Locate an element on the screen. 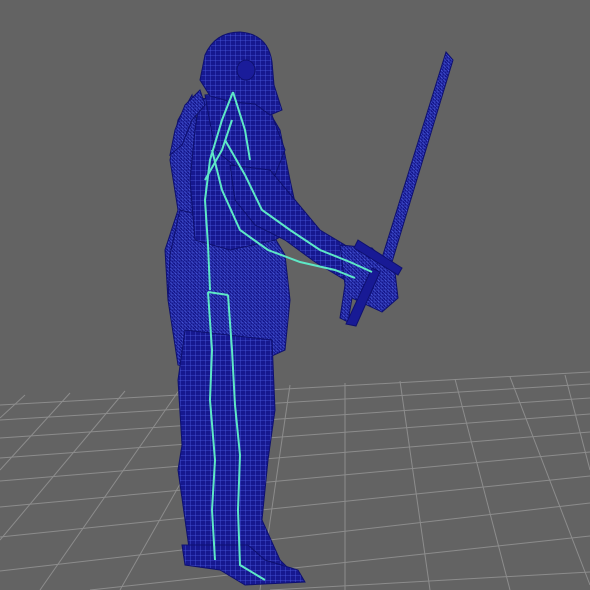 This screenshot has height=590, width=590. boot-mesh is located at coordinates (243, 565).